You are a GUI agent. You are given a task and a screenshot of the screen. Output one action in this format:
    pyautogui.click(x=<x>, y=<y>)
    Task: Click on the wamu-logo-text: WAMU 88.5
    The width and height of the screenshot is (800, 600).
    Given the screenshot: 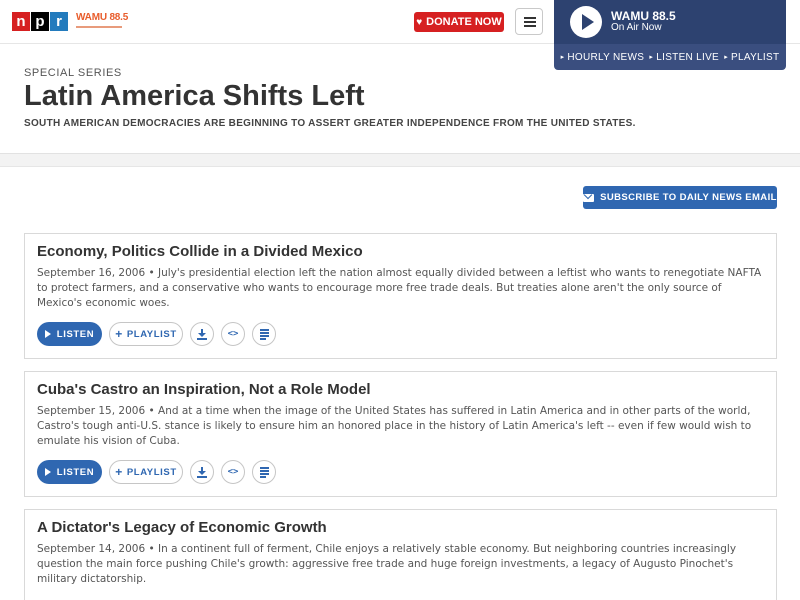 What is the action you would take?
    pyautogui.click(x=102, y=17)
    